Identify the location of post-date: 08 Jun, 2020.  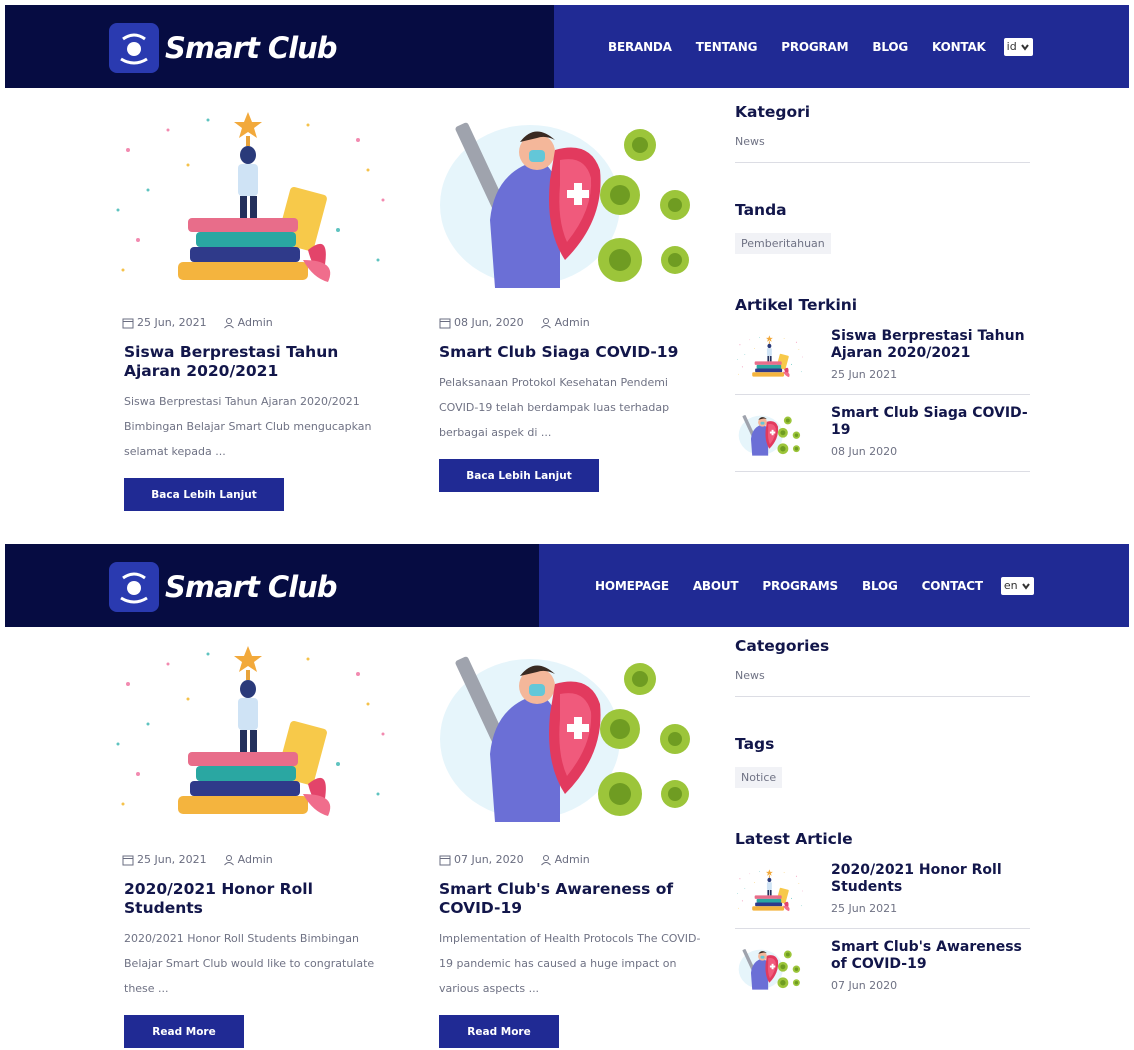
(489, 322).